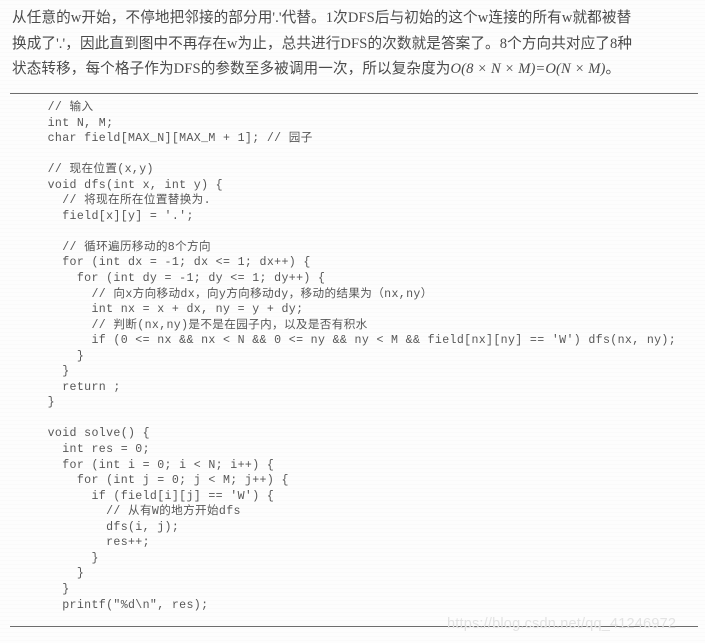  Describe the element at coordinates (173, 139) in the screenshot. I see `code-line: char field[MAX_N][MAX_M + 1]; // 园子` at that location.